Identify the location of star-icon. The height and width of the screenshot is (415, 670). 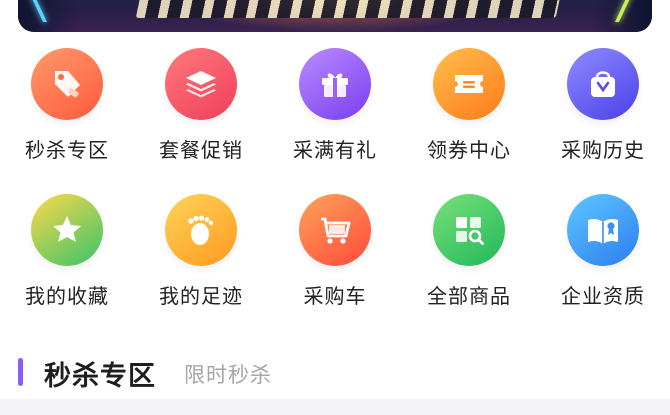
(67, 229).